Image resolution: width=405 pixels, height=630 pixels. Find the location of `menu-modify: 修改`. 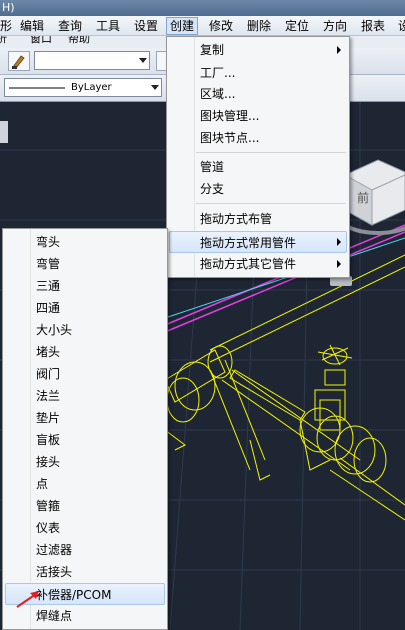

menu-modify: 修改 is located at coordinates (221, 26).